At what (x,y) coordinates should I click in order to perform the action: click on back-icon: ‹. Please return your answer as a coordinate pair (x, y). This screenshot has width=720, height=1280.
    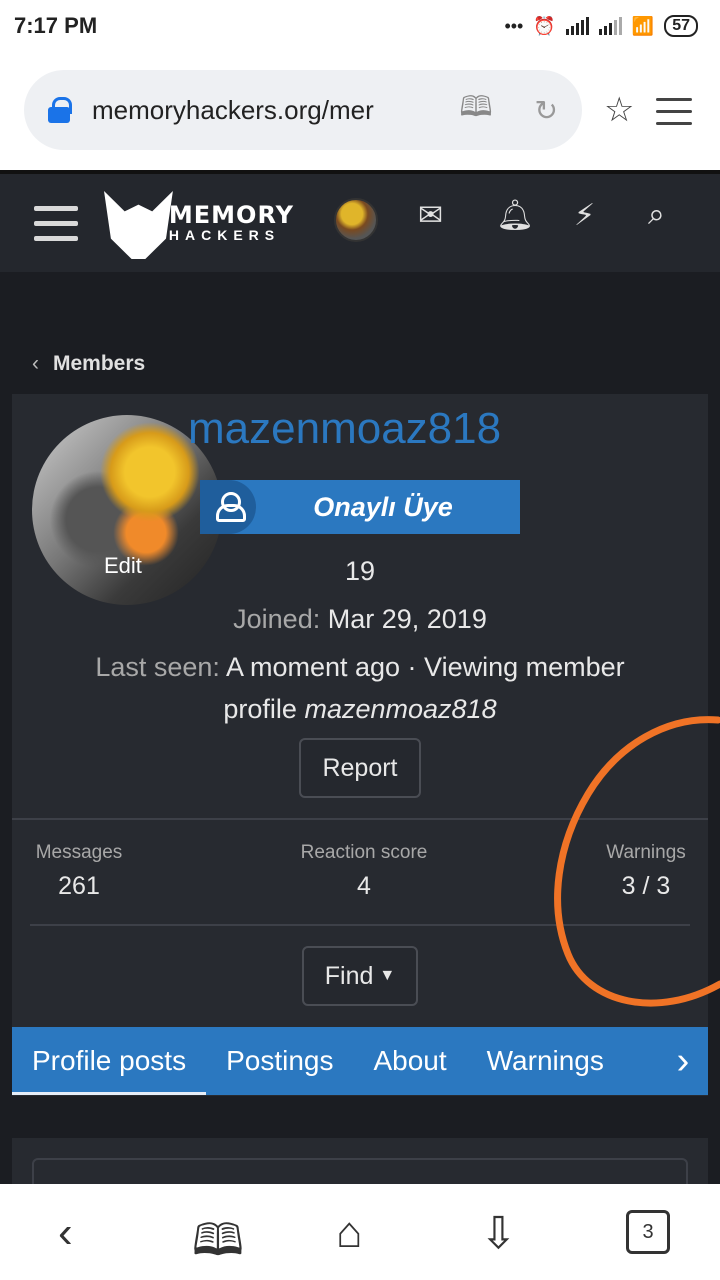
    Looking at the image, I should click on (65, 1233).